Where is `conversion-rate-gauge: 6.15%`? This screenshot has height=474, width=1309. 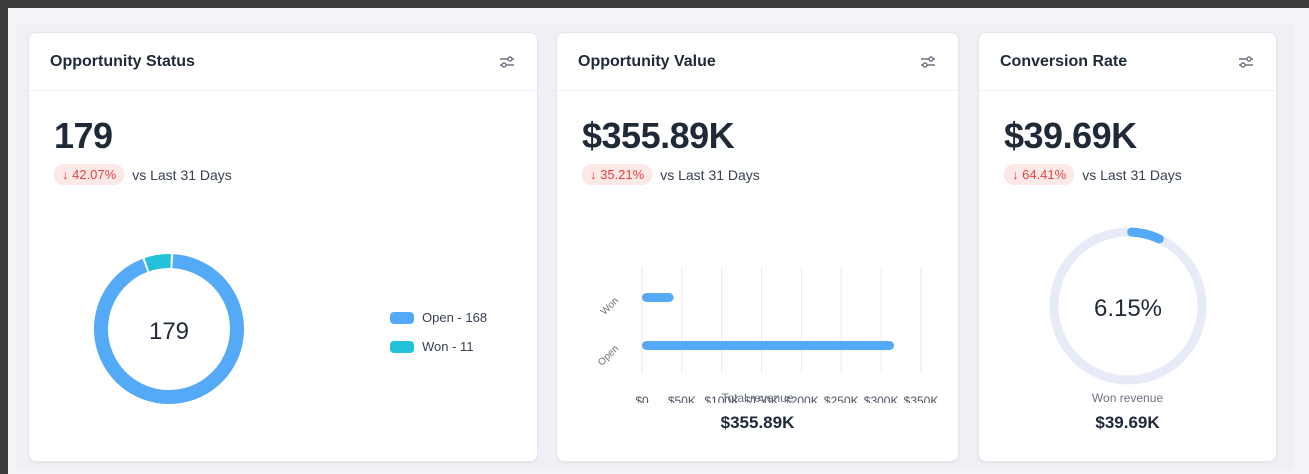
conversion-rate-gauge: 6.15% is located at coordinates (1128, 306).